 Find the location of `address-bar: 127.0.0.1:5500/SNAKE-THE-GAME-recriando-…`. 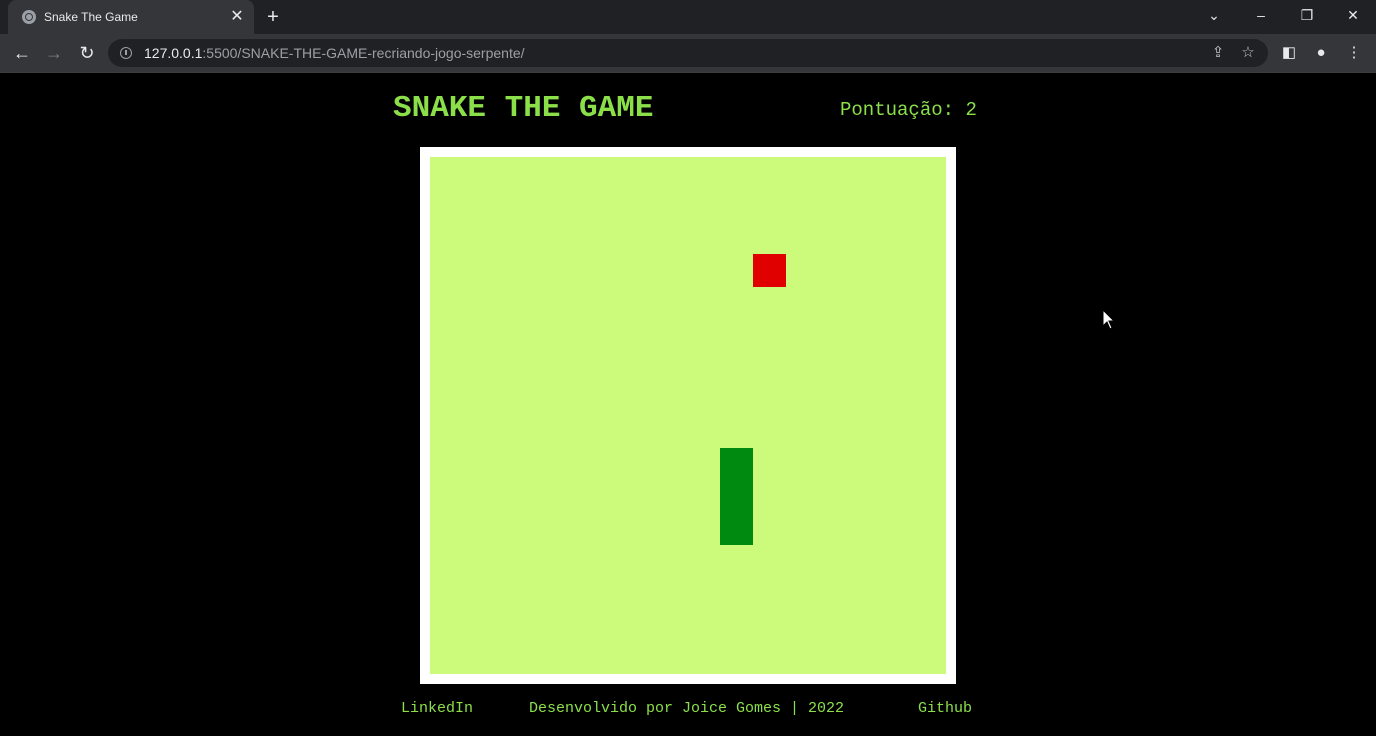

address-bar: 127.0.0.1:5500/SNAKE-THE-GAME-recriando-… is located at coordinates (688, 53).